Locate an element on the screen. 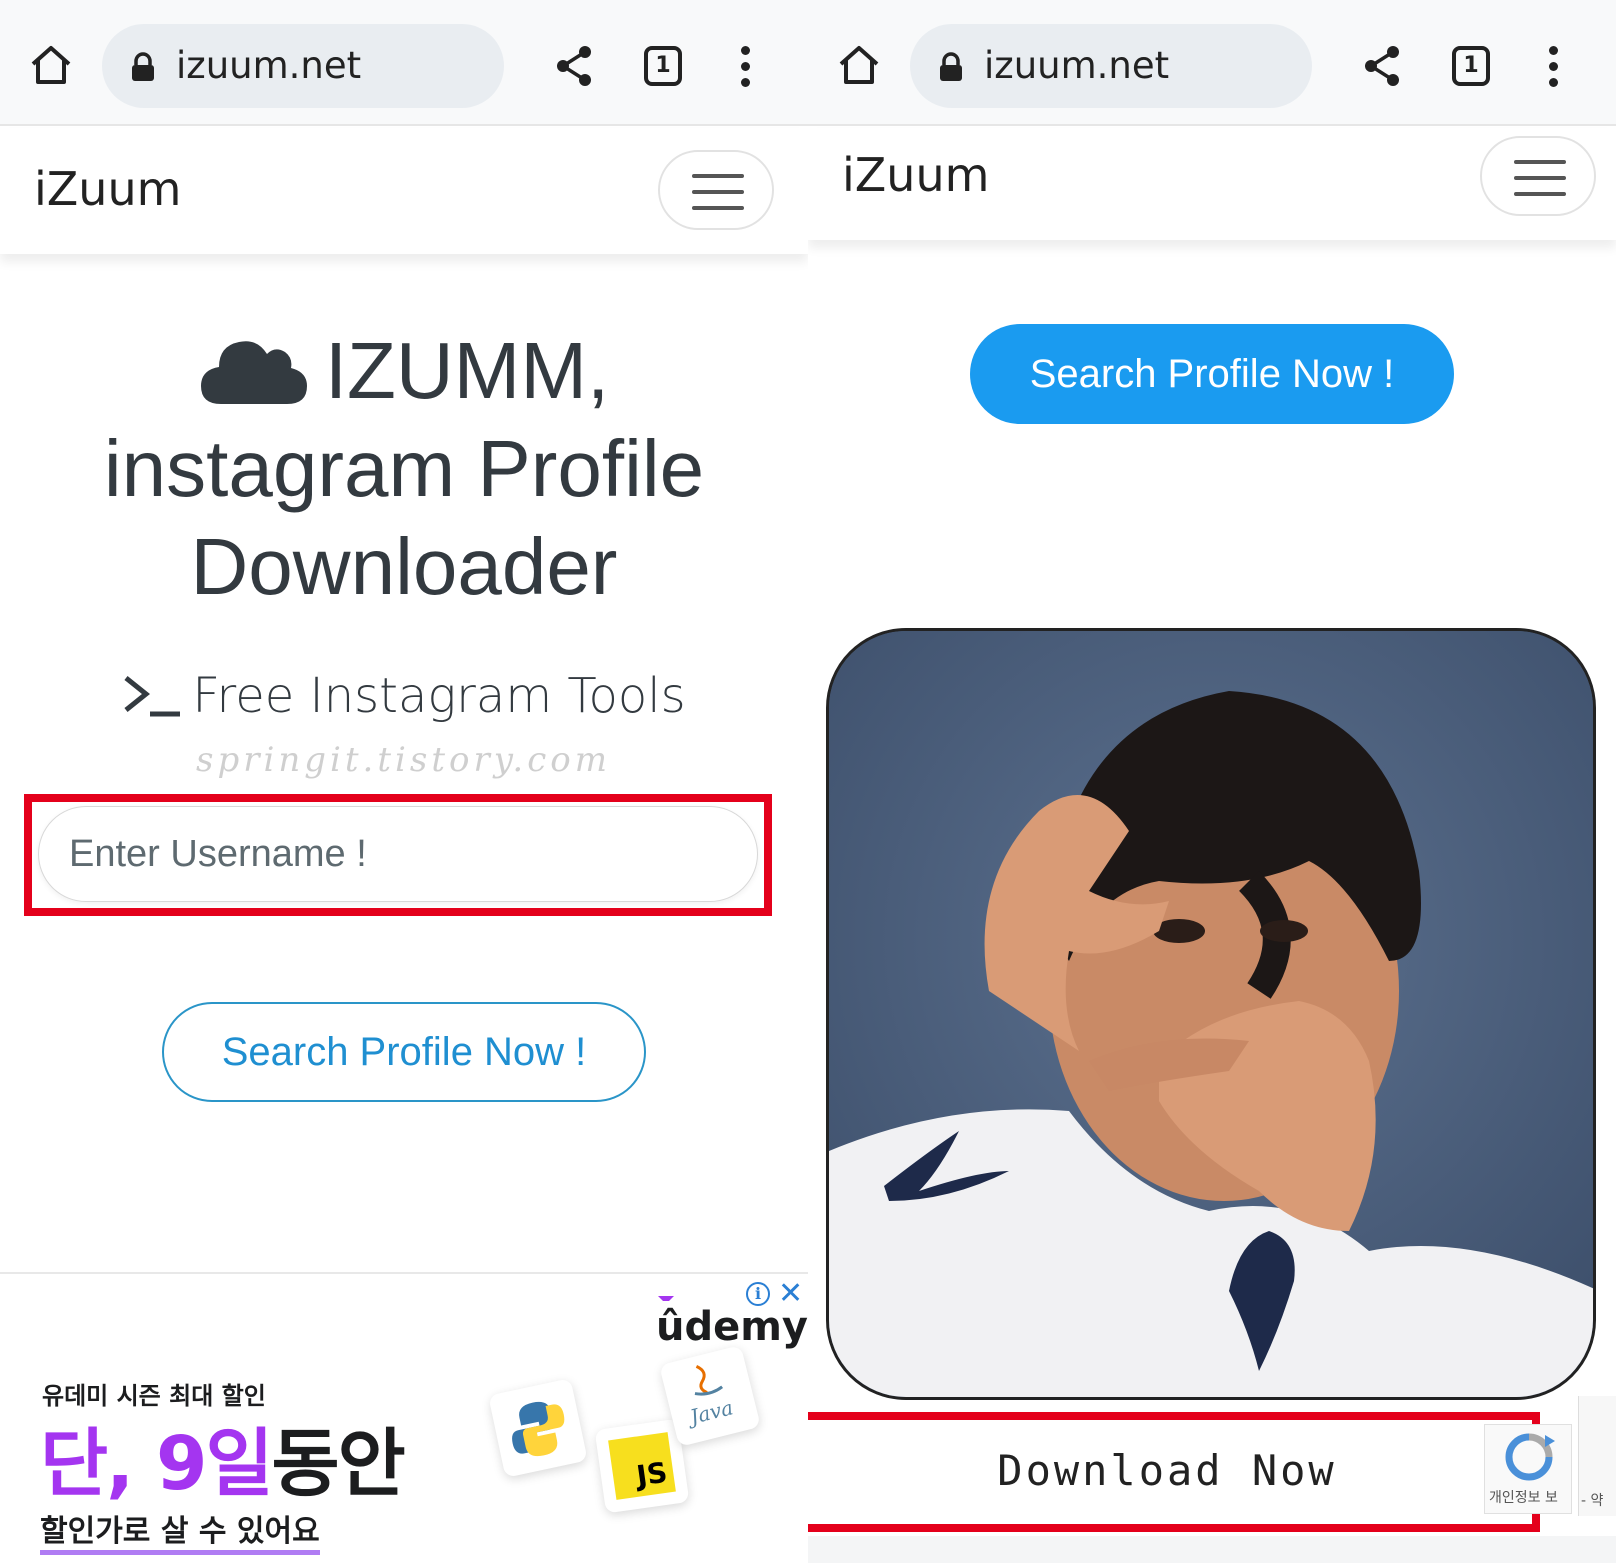  recaptcha-badge: 개인정보 보 is located at coordinates (1528, 1469).